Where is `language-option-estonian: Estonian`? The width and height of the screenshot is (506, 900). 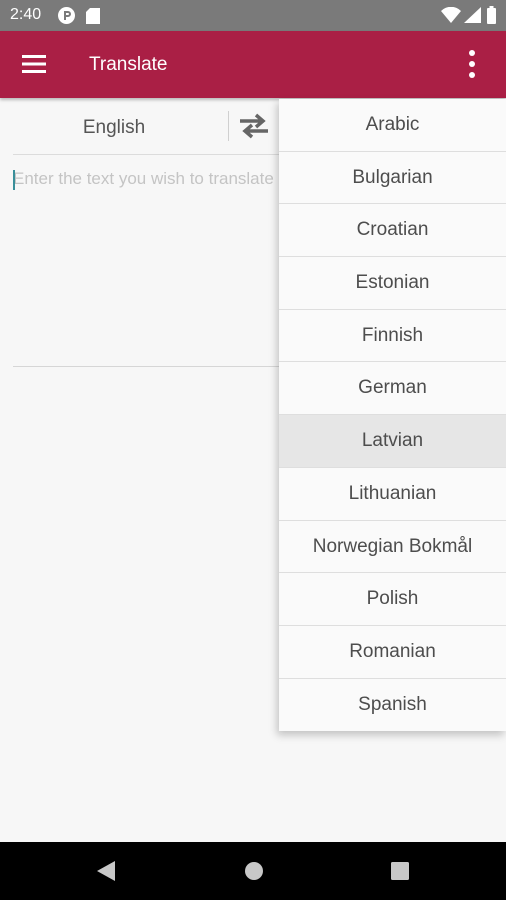
language-option-estonian: Estonian is located at coordinates (392, 283).